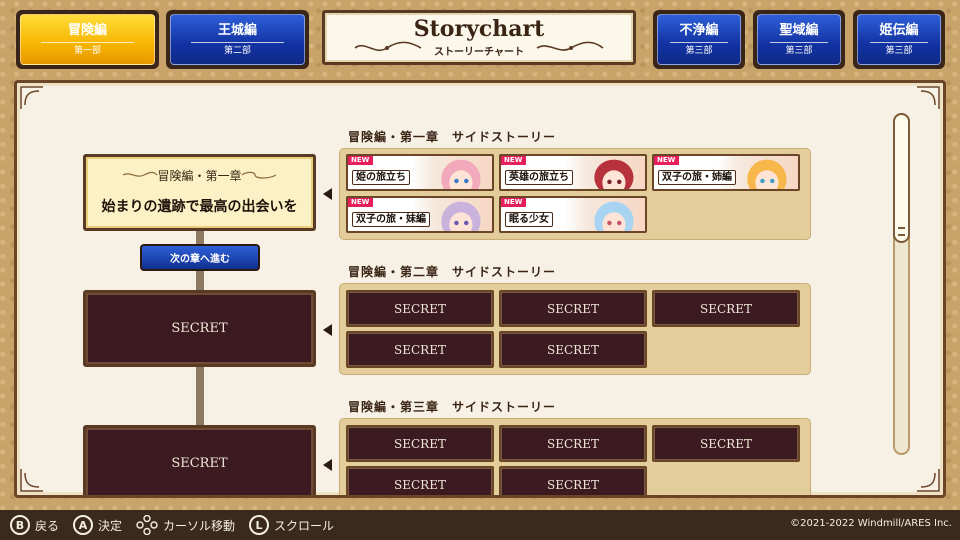 Image resolution: width=960 pixels, height=540 pixels. I want to click on flourish-left-icon, so click(388, 46).